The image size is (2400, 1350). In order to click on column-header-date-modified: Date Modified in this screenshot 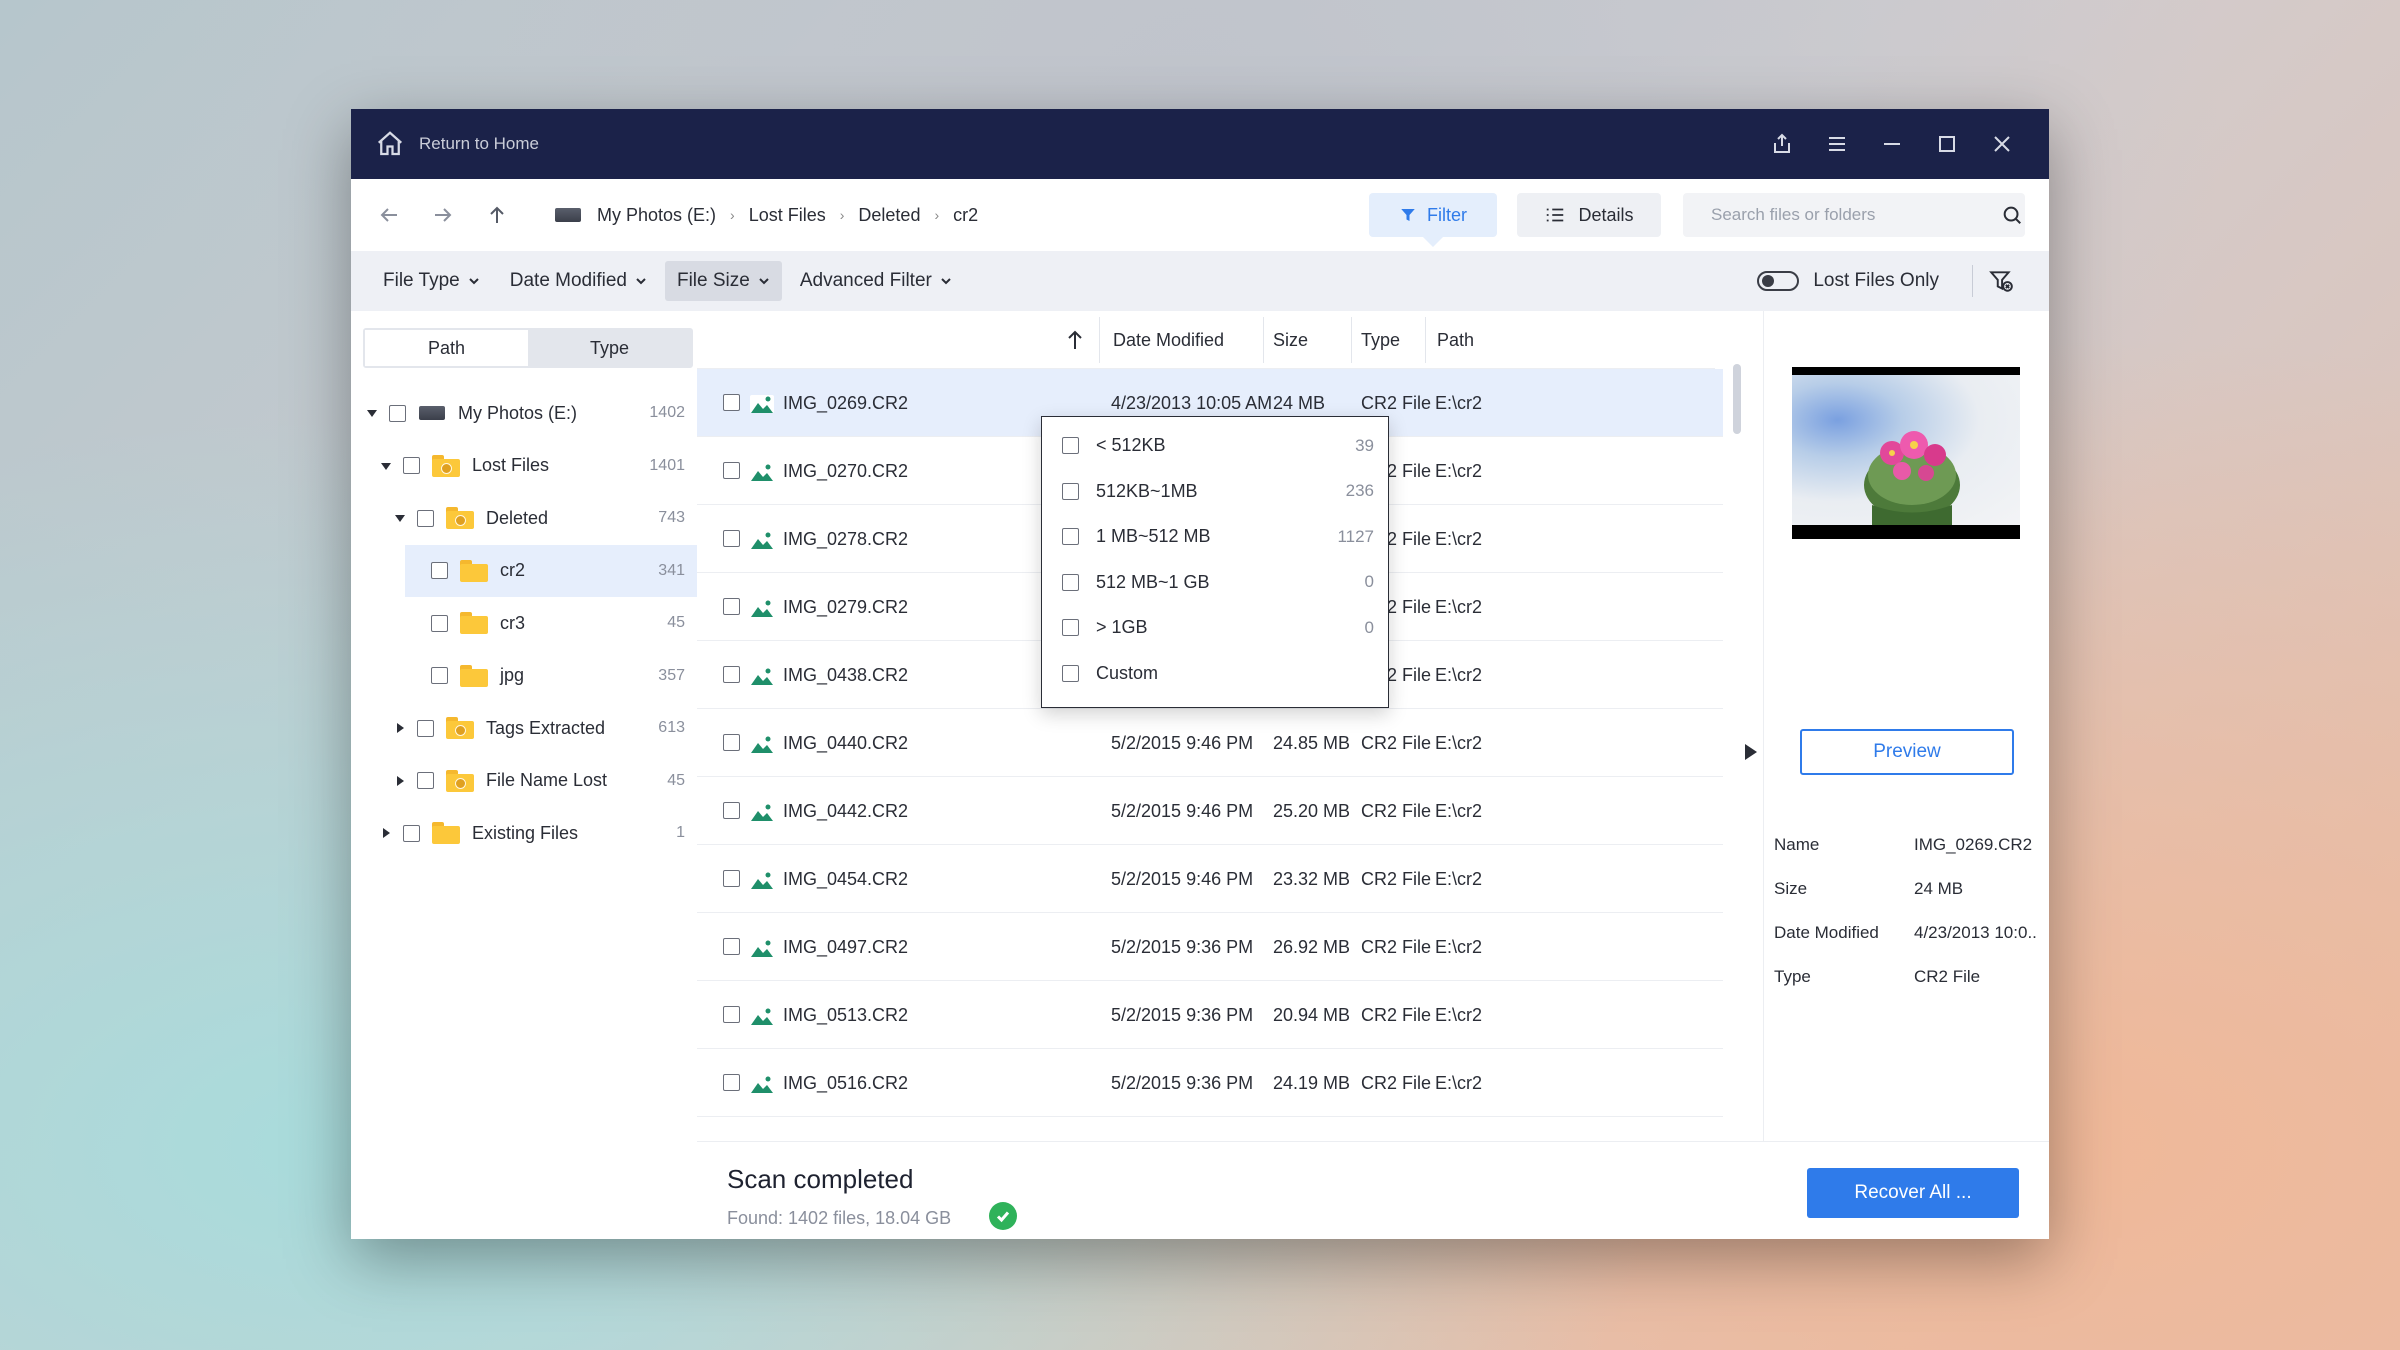, I will do `click(1168, 340)`.